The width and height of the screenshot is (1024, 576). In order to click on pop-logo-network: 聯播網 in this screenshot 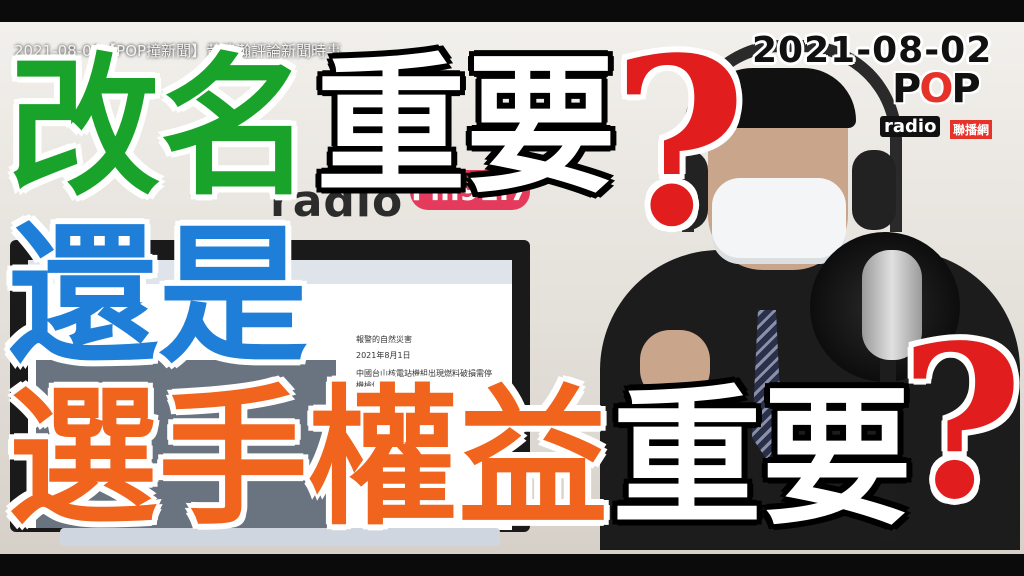, I will do `click(971, 129)`.